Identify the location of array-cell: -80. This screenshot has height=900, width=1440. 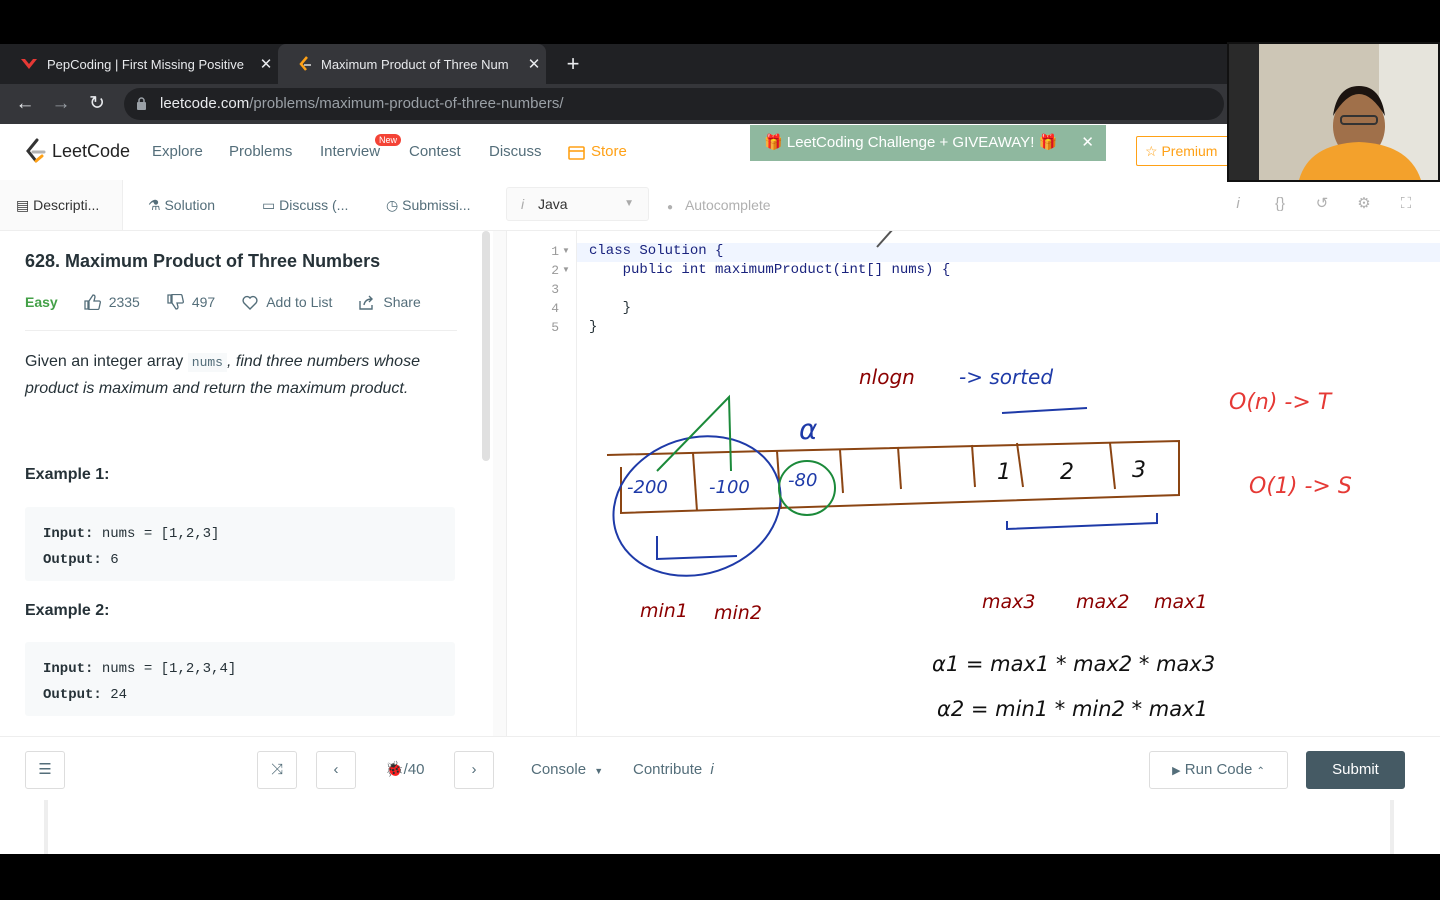
(802, 480).